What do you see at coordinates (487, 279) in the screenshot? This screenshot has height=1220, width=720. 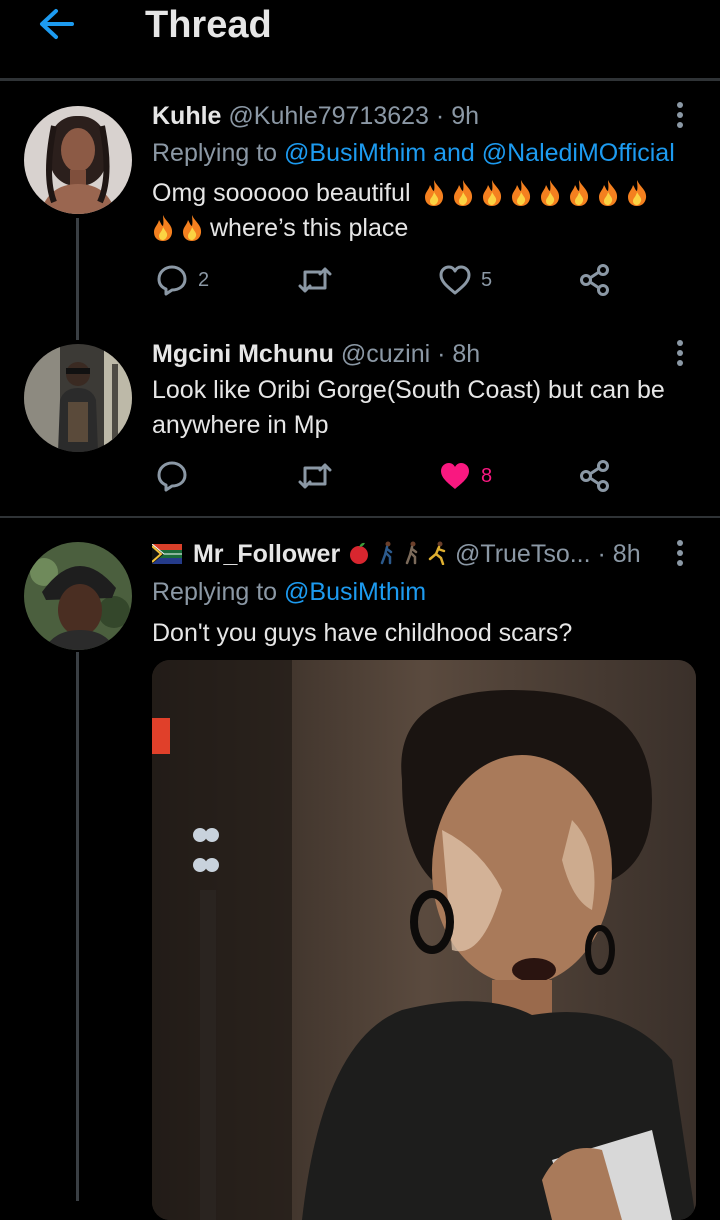 I see `like-count: 5` at bounding box center [487, 279].